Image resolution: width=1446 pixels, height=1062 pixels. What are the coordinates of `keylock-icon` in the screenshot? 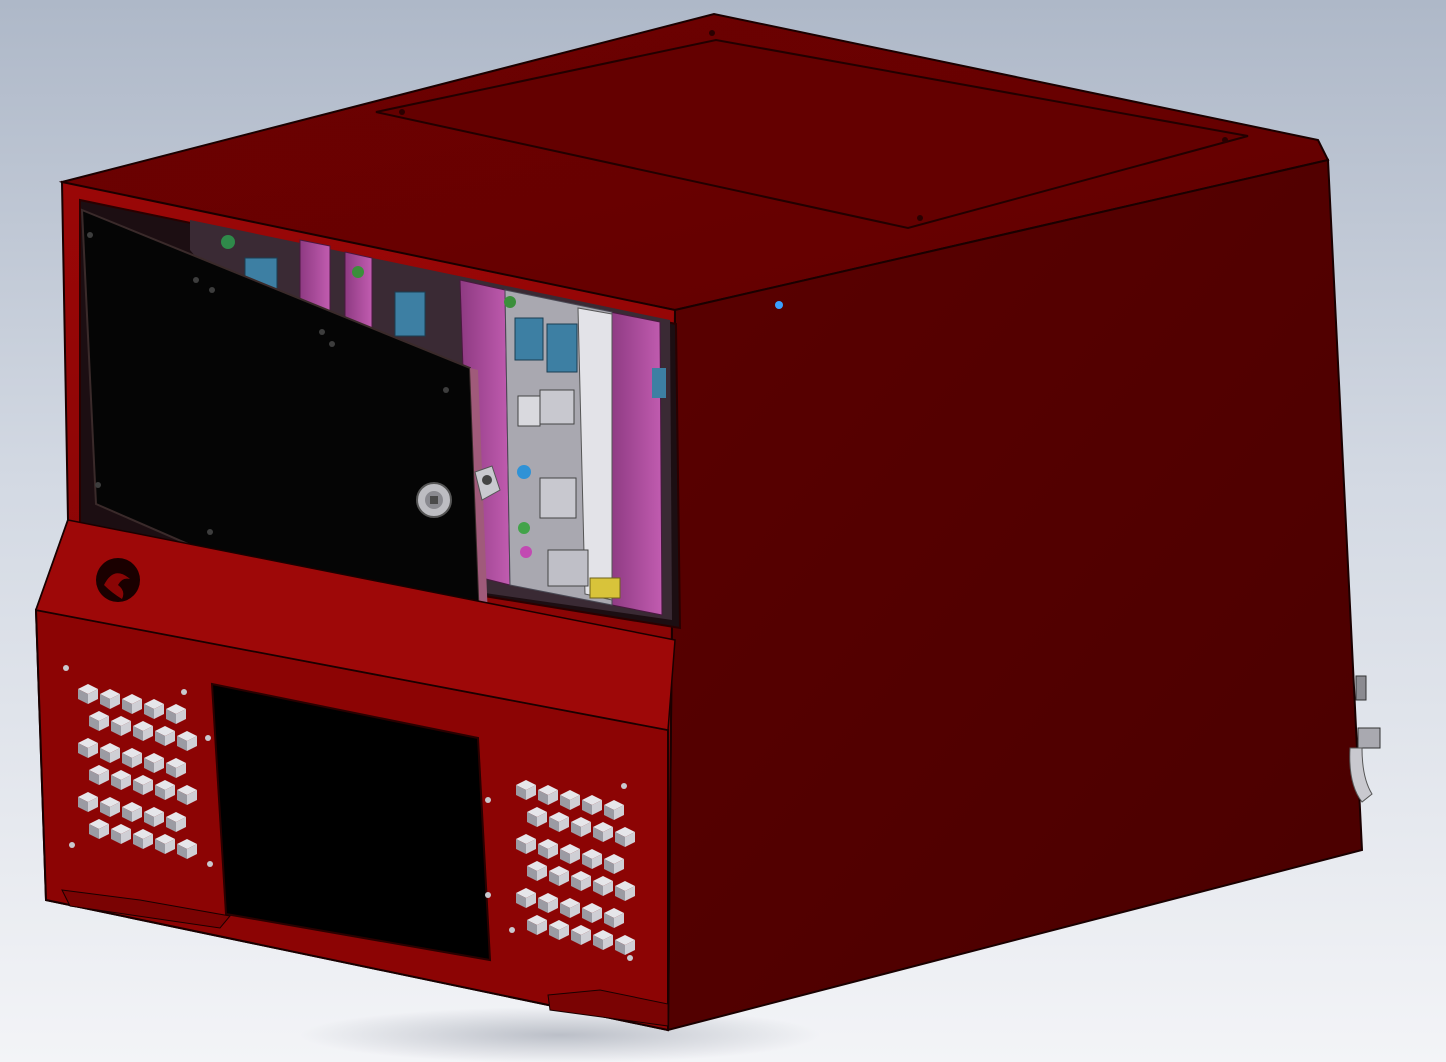 It's located at (434, 500).